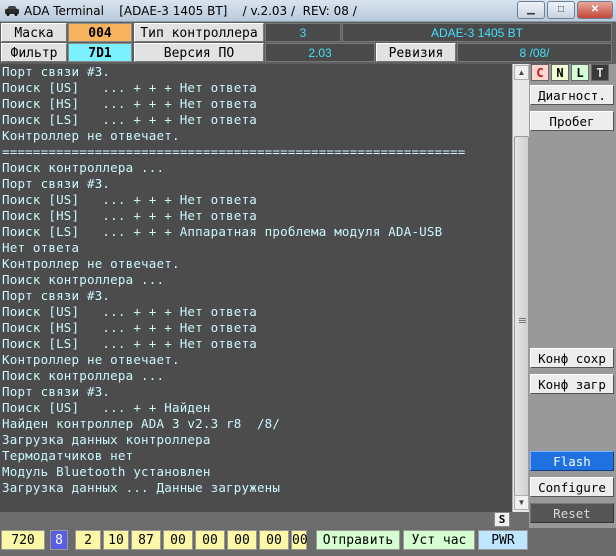 Image resolution: width=616 pixels, height=556 pixels. I want to click on terminal-line: Загрузка данных ... Данные загружены, so click(141, 487).